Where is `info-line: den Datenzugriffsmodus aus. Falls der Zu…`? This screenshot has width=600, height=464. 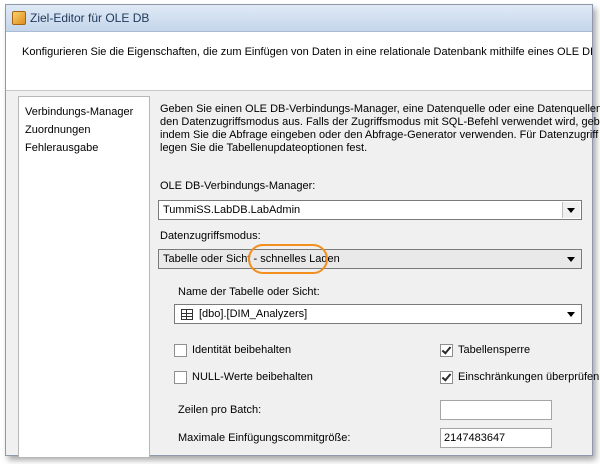 info-line: den Datenzugriffsmodus aus. Falls der Zu… is located at coordinates (380, 122).